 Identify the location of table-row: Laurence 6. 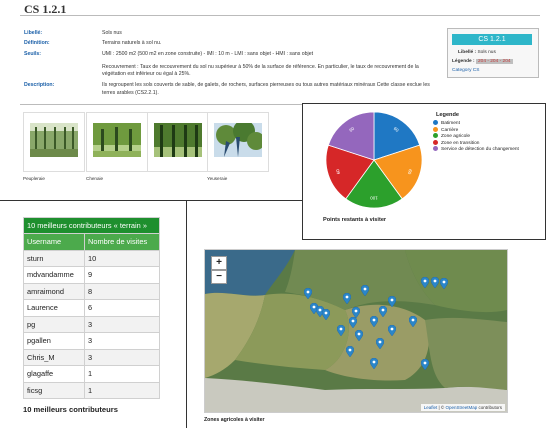
(91, 308).